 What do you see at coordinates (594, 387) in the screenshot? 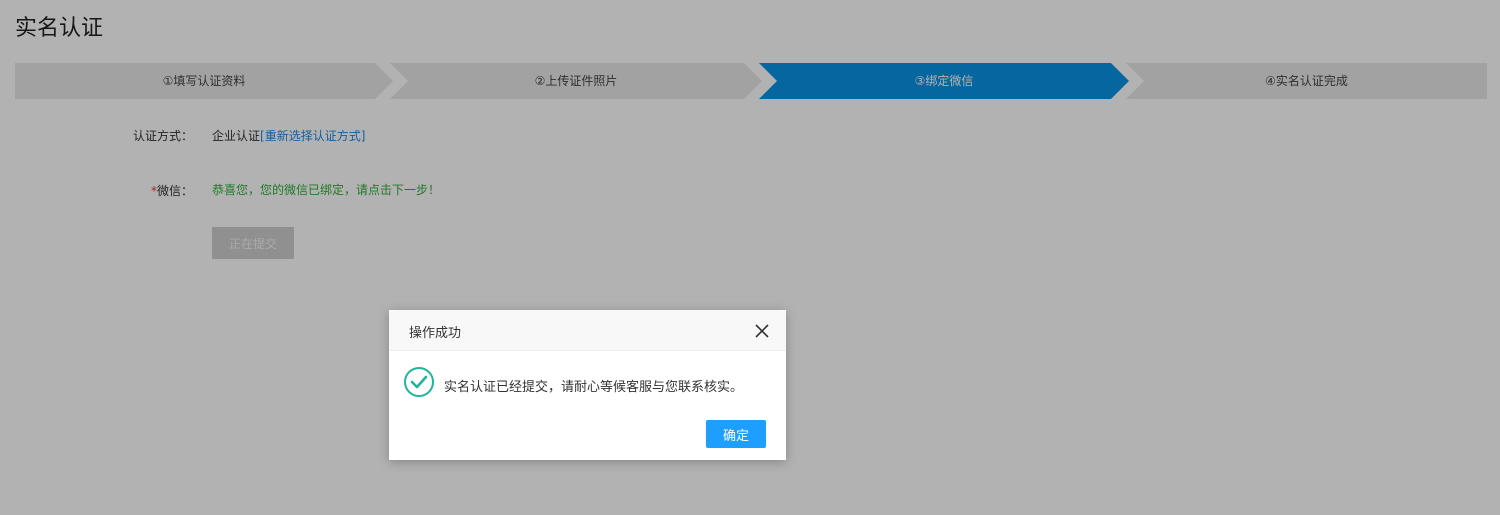
I see `dialog-message: 实名认证已经提交，请耐心等候客服与您联系核实。` at bounding box center [594, 387].